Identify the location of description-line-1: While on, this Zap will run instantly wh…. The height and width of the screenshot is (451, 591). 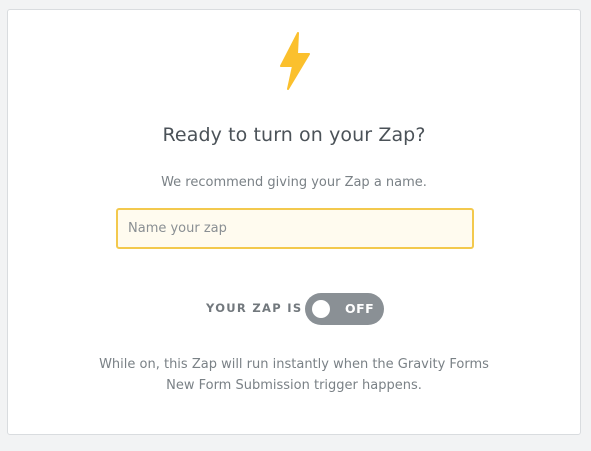
(294, 364).